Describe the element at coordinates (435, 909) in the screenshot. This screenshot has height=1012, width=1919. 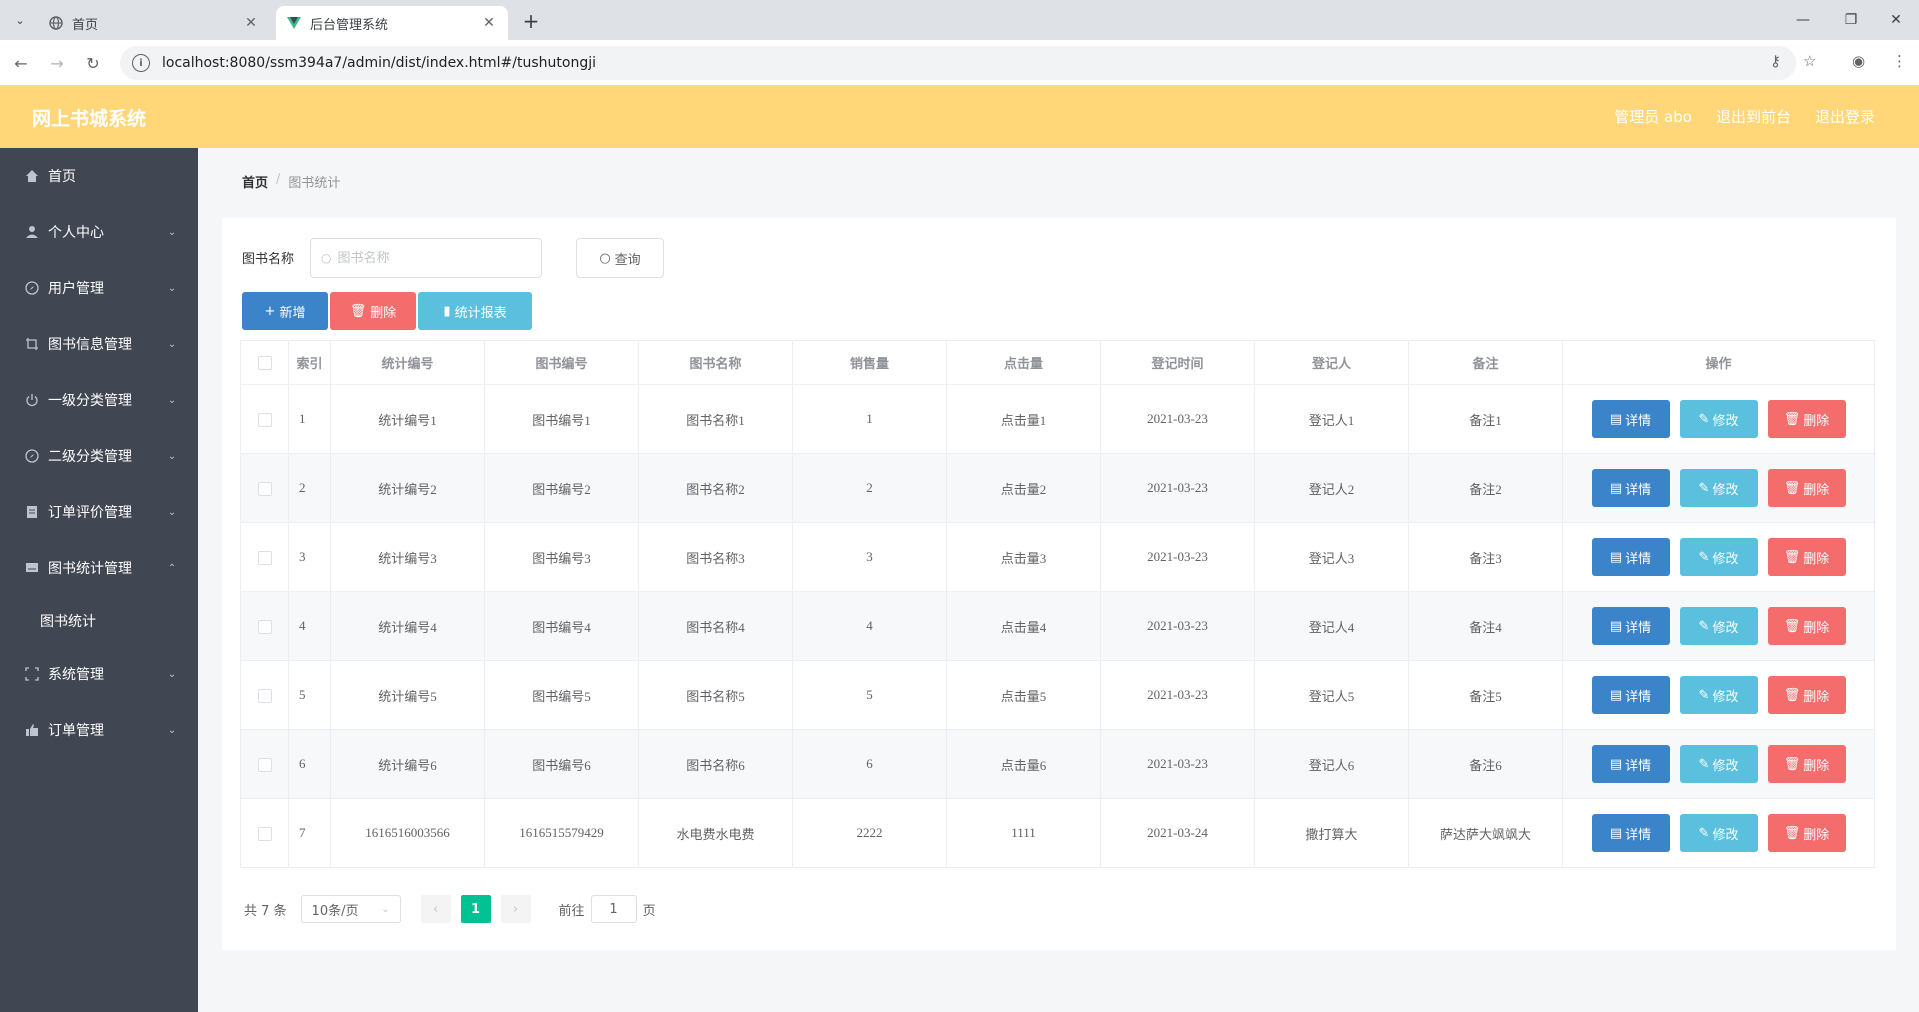
I see `prev-page-button: ‹` at that location.